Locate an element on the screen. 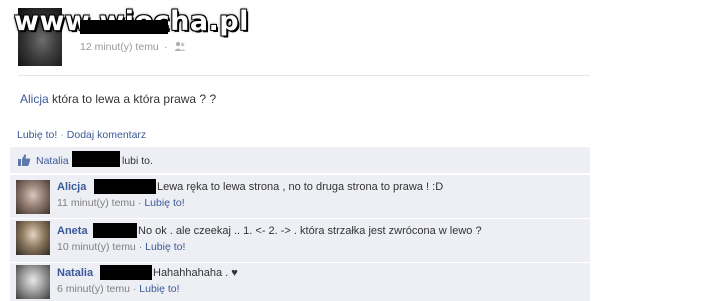  comment-meta: 10 minut(y) temu · Lubię to! is located at coordinates (121, 247).